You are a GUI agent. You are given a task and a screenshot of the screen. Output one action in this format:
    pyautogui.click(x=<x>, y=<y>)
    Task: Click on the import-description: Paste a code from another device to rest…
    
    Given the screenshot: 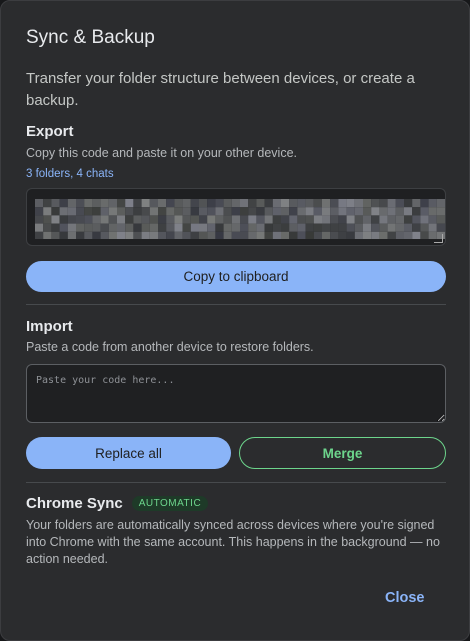 What is the action you would take?
    pyautogui.click(x=170, y=347)
    